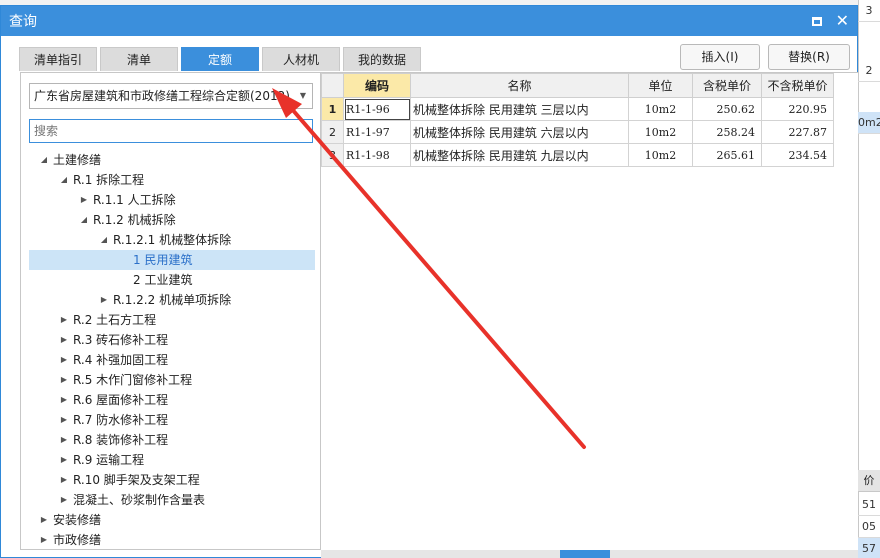 The width and height of the screenshot is (880, 558). What do you see at coordinates (139, 59) in the screenshot?
I see `tab-bill: 清单` at bounding box center [139, 59].